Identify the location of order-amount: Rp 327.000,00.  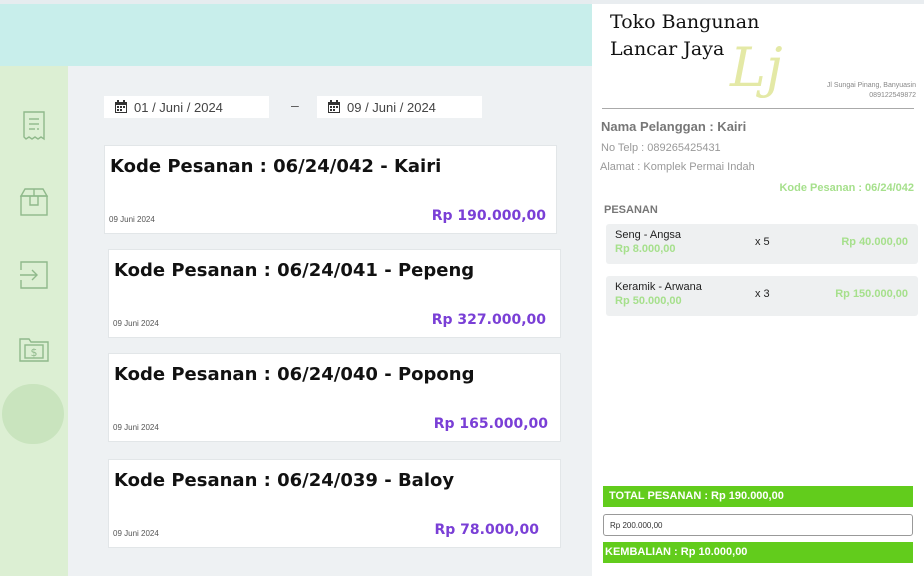
(488, 320).